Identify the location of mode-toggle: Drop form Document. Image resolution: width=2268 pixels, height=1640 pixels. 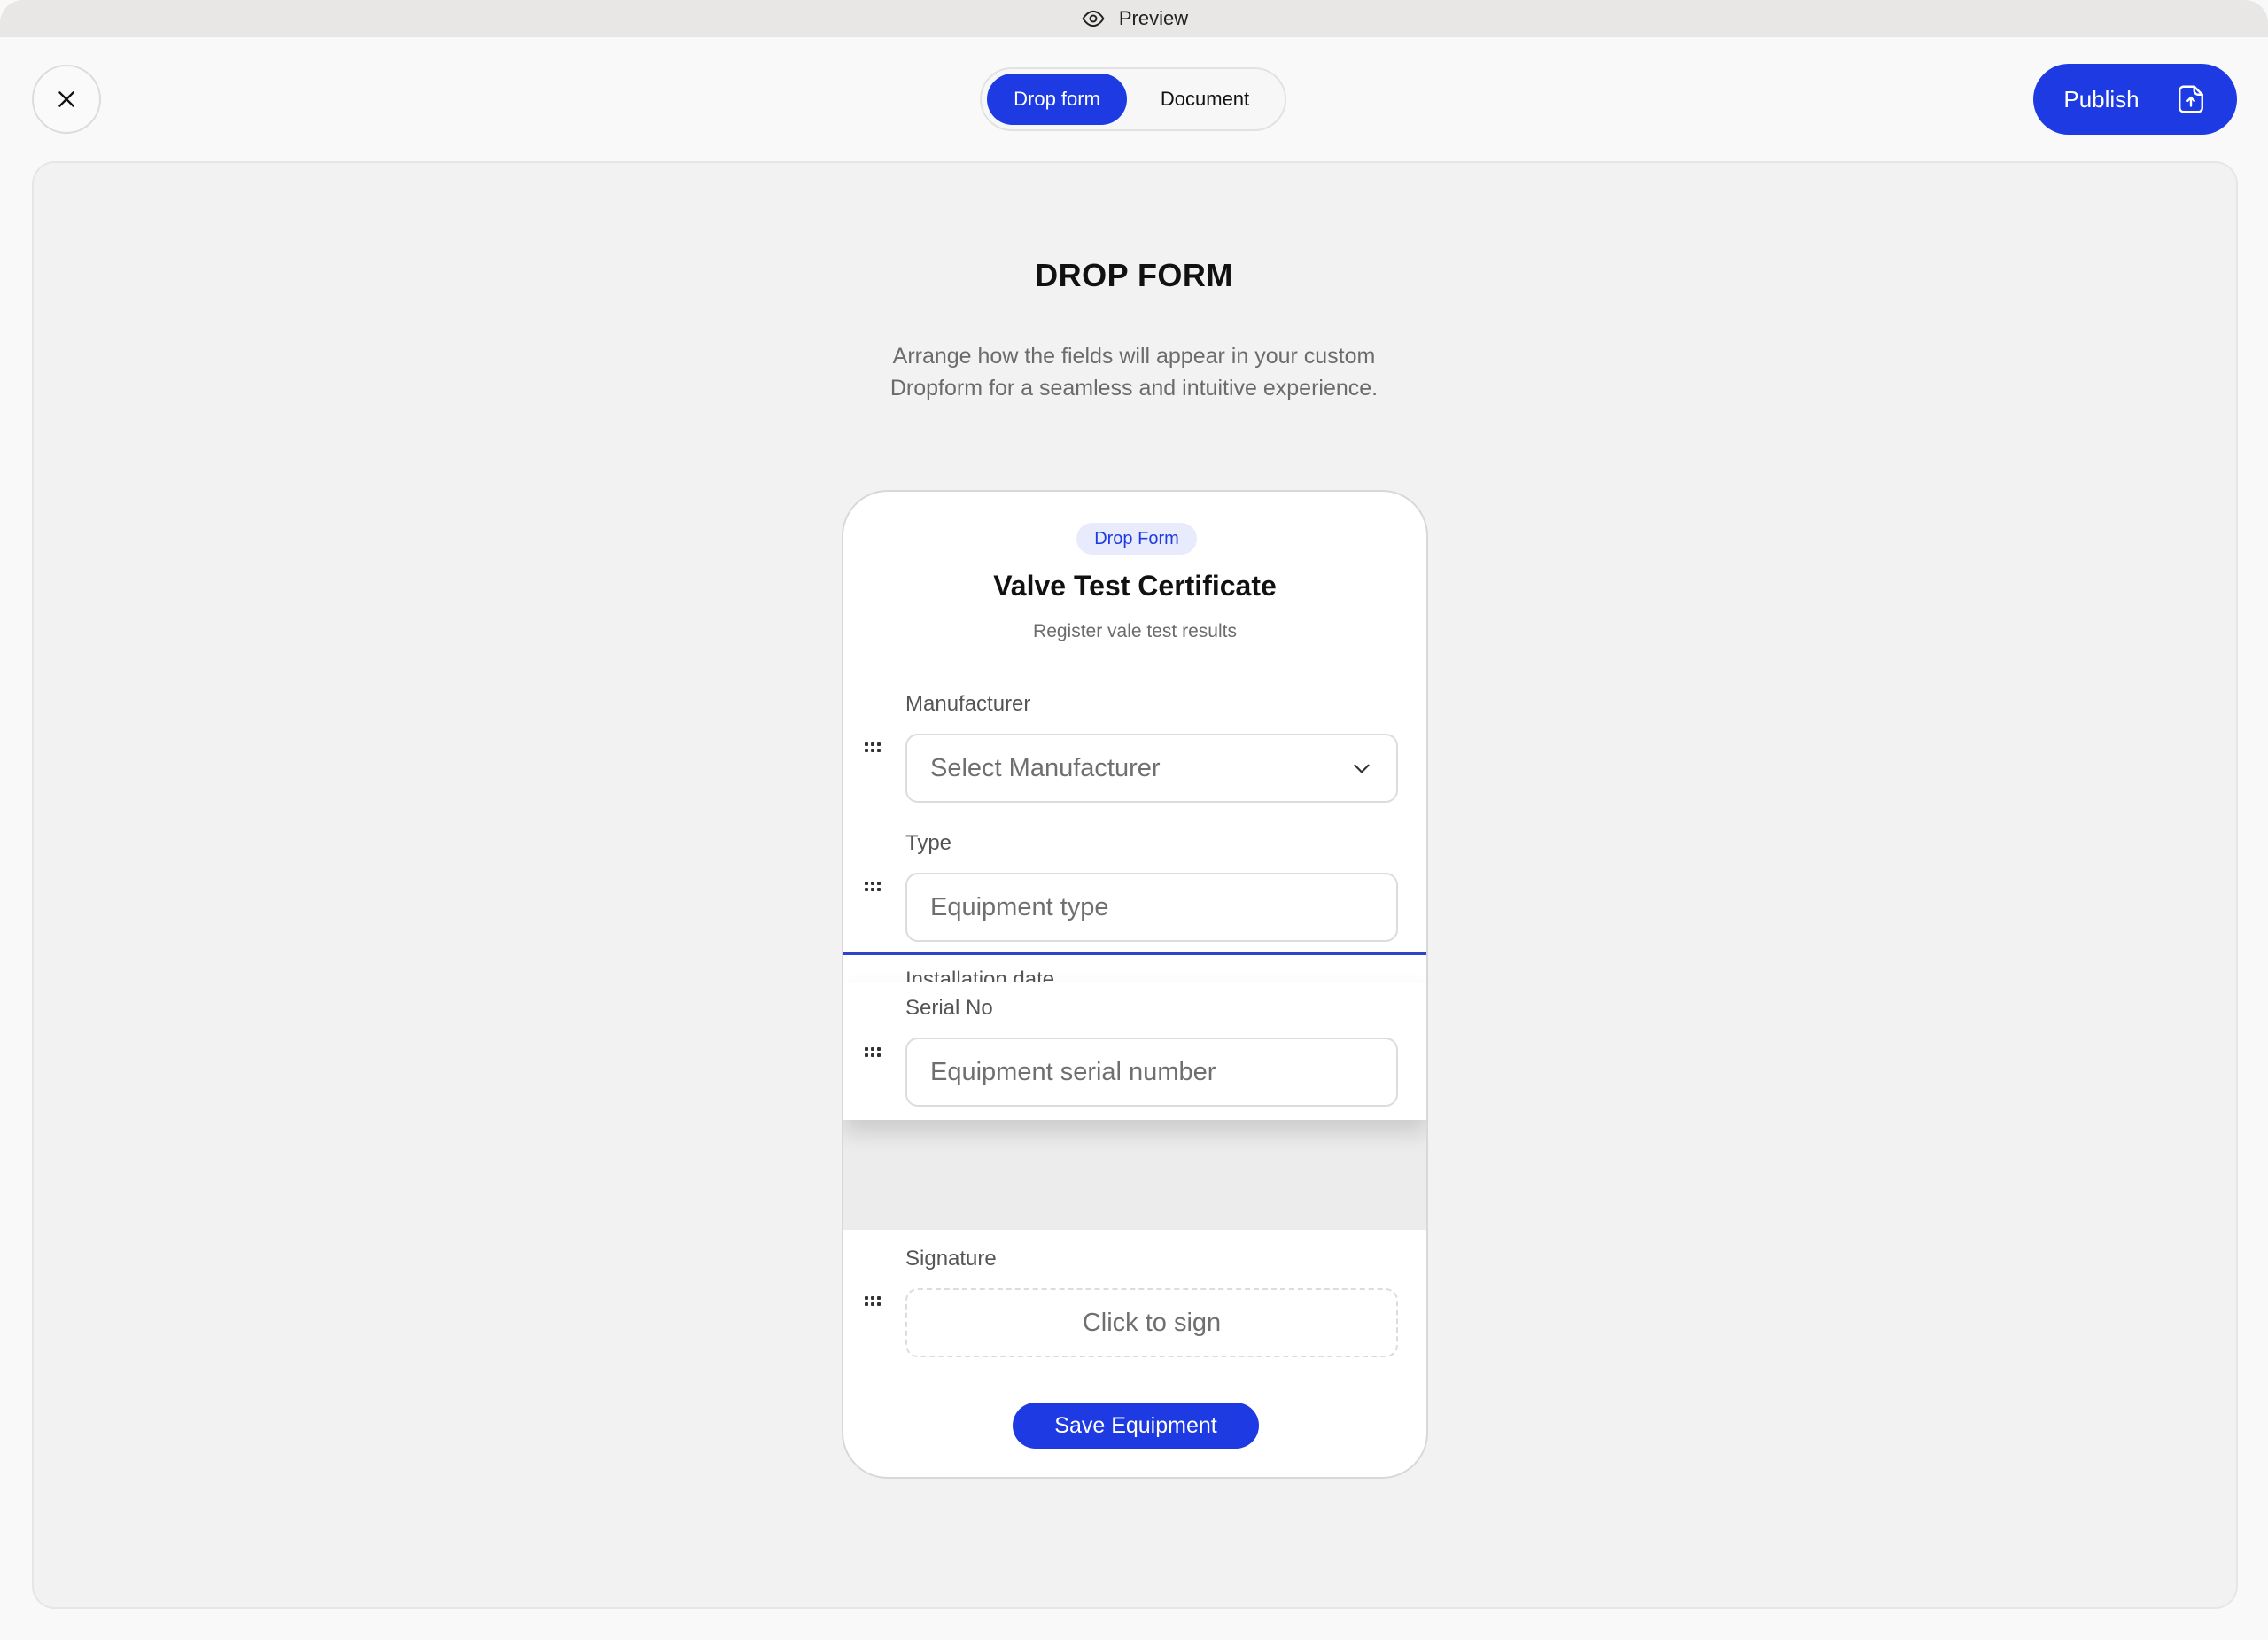
(1133, 99).